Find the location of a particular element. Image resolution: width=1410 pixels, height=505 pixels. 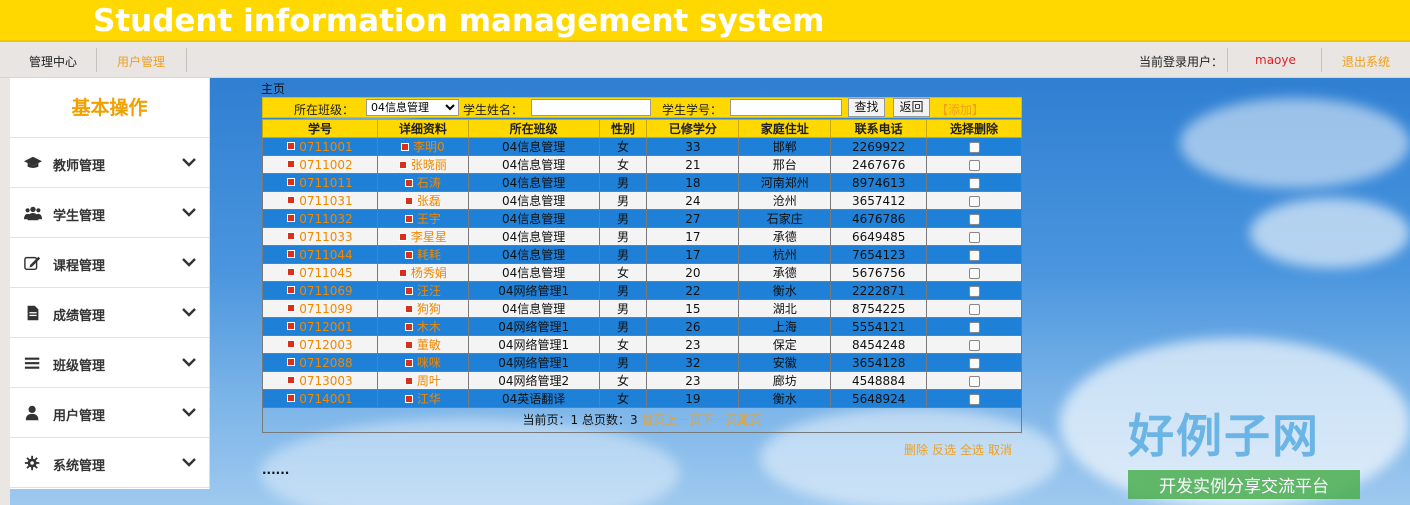

cancel-link: 取消 is located at coordinates (1000, 450).